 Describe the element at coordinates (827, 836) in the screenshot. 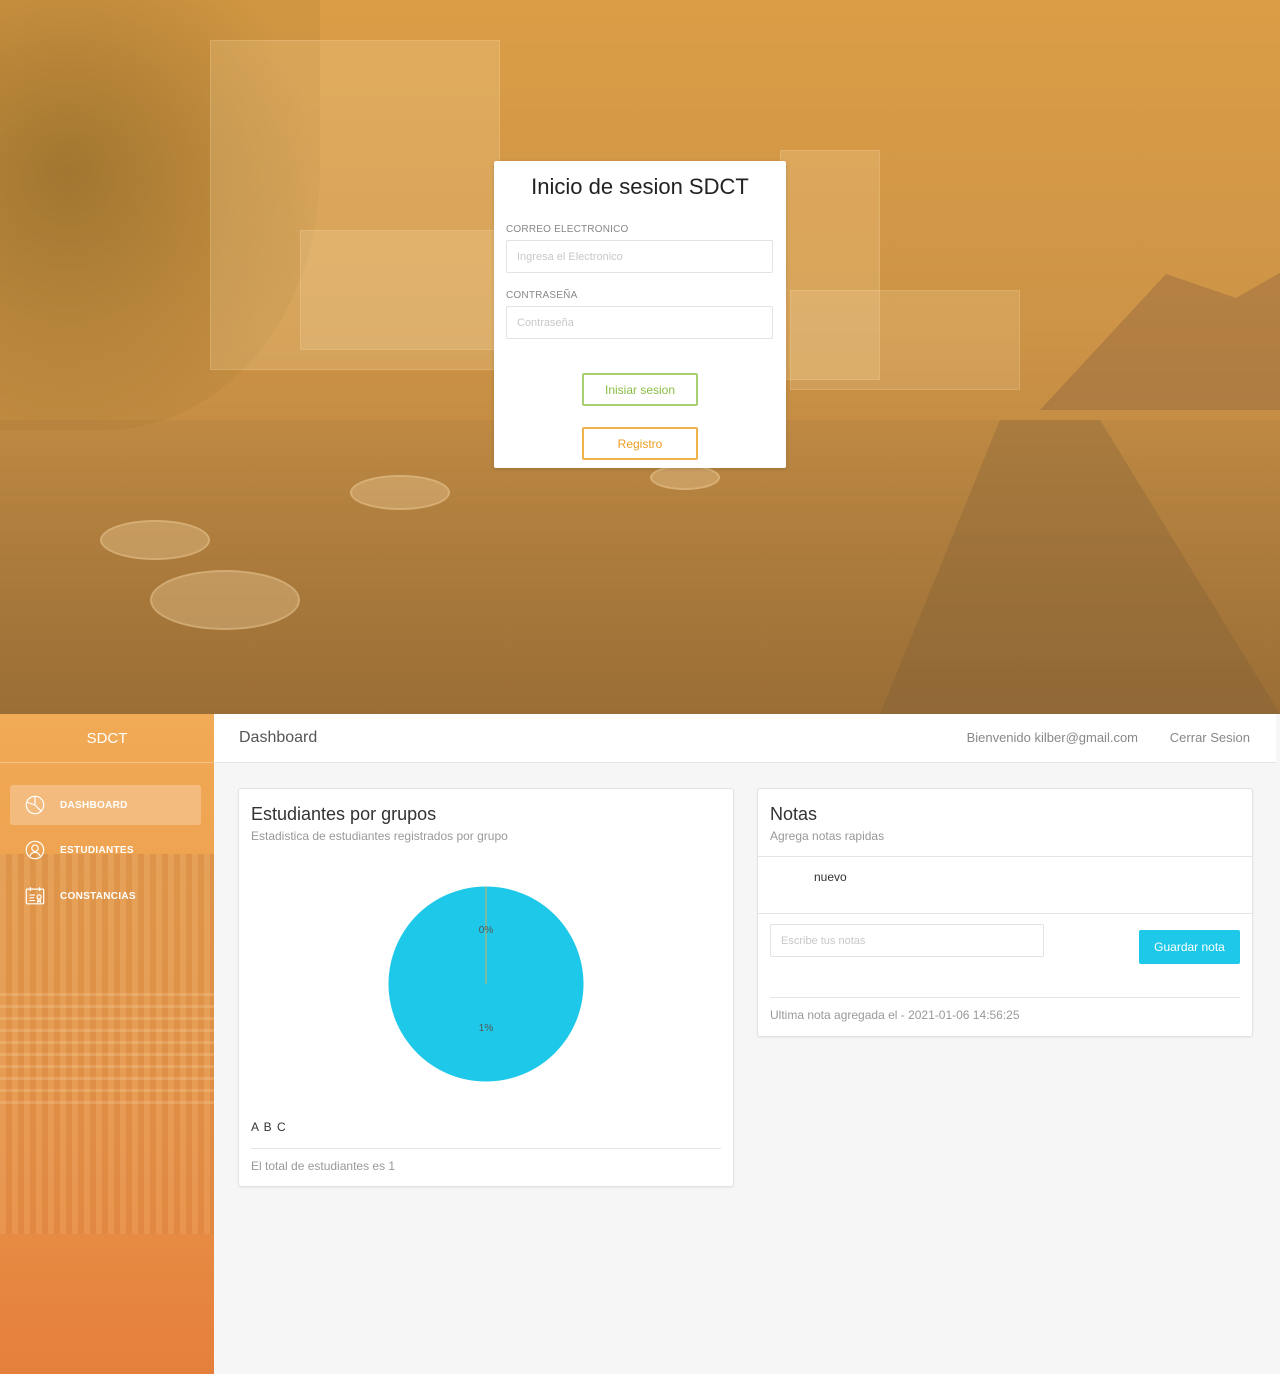

I see `card-subtitle: Agrega notas rapidas` at that location.